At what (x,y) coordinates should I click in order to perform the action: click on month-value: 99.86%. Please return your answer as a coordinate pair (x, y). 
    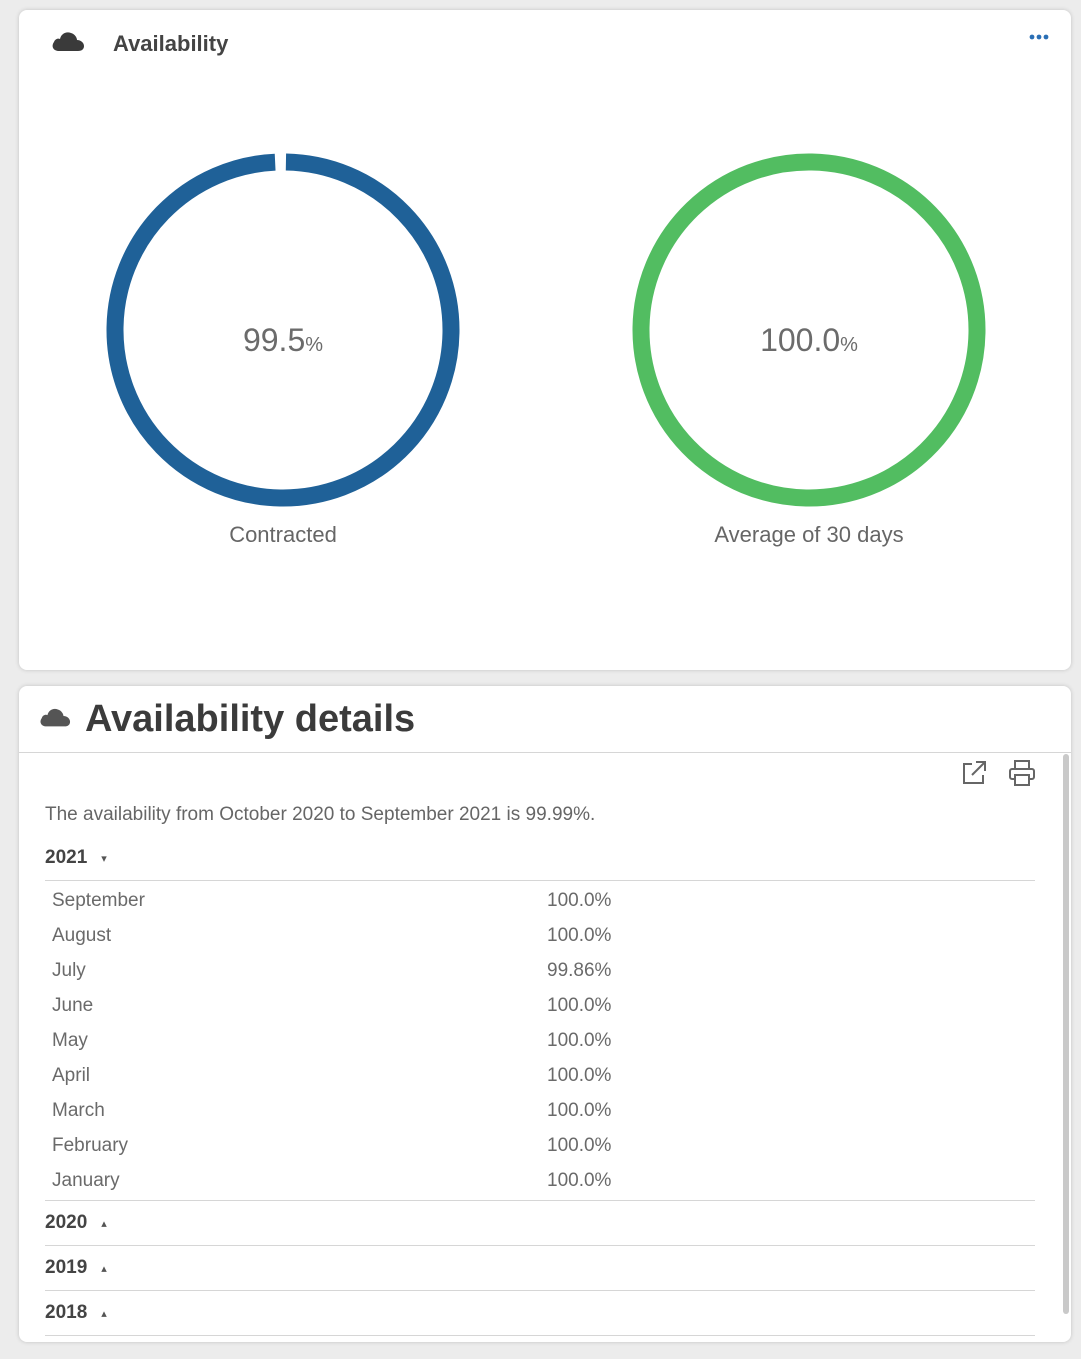
    Looking at the image, I should click on (579, 970).